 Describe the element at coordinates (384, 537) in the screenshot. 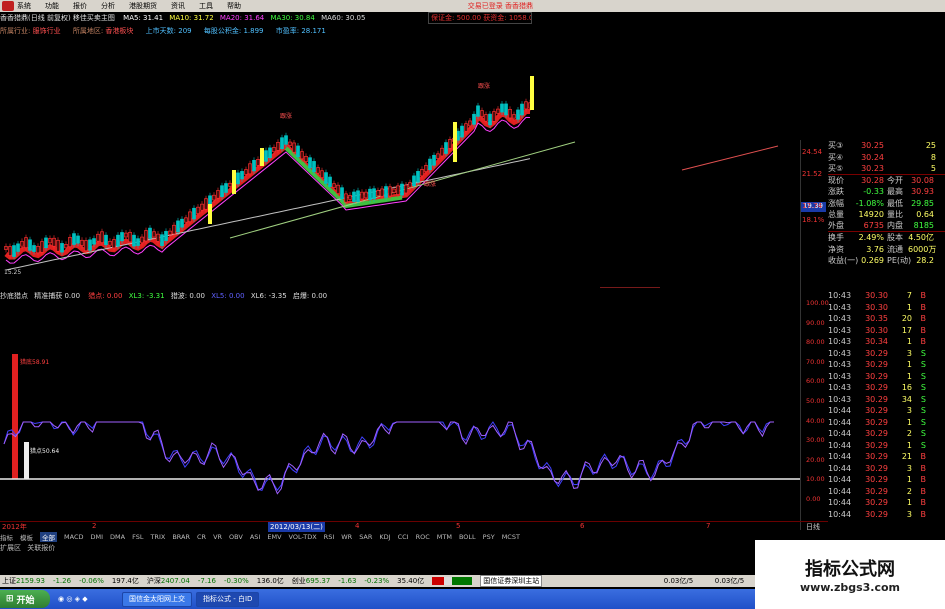

I see `indicator-tab: KDJ` at that location.